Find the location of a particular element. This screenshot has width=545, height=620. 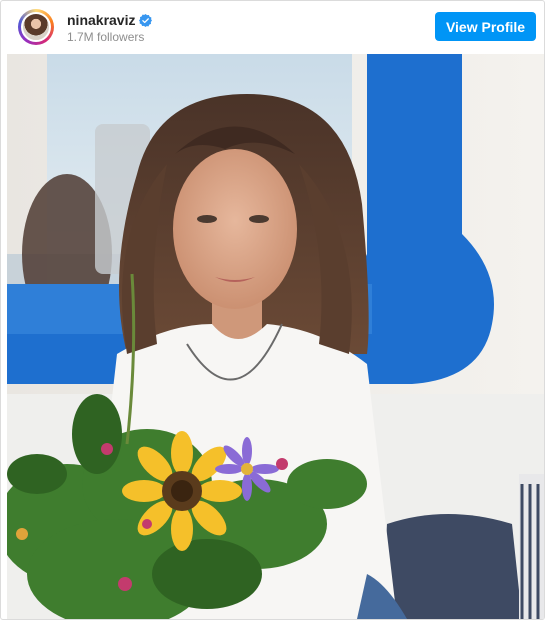

avatar is located at coordinates (36, 27).